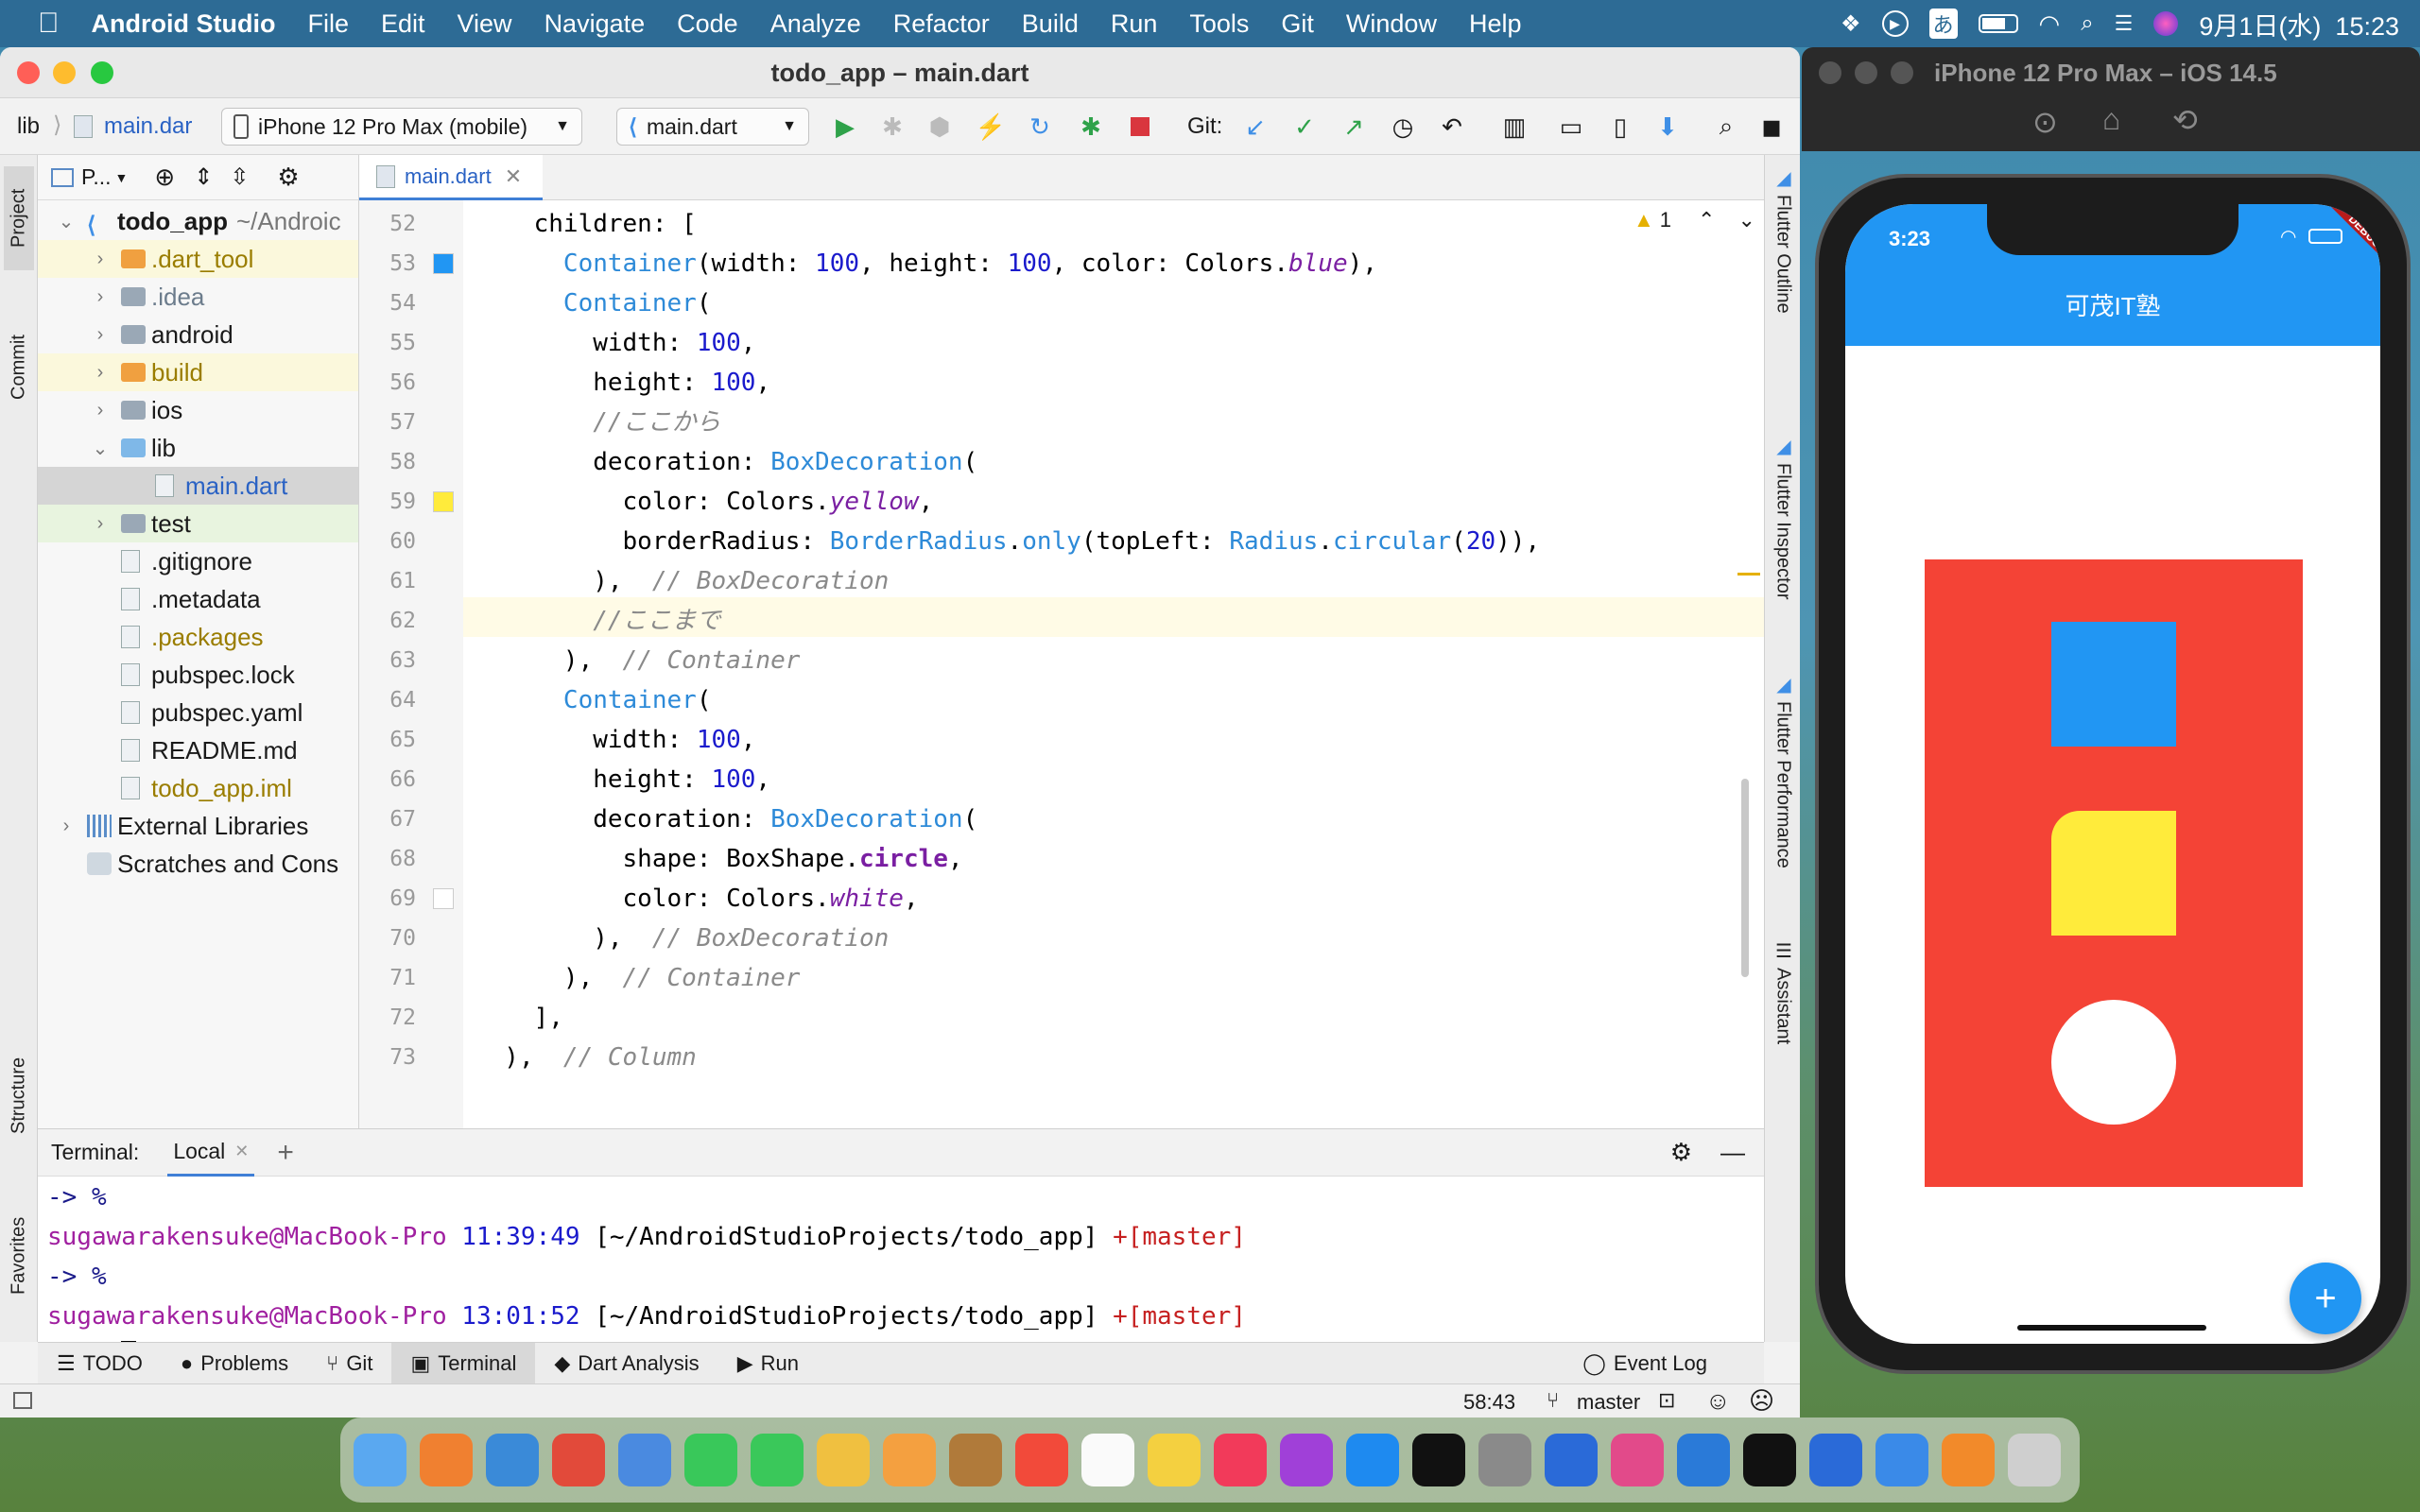  What do you see at coordinates (2124, 23) in the screenshot?
I see `control-center-icon: ☰` at bounding box center [2124, 23].